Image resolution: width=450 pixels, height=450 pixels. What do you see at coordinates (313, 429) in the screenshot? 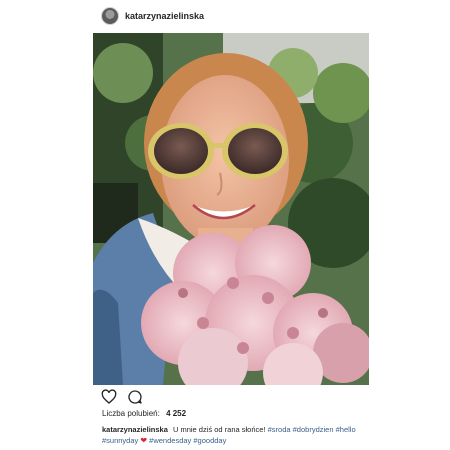
I see `hashtag: #dobrydzien` at bounding box center [313, 429].